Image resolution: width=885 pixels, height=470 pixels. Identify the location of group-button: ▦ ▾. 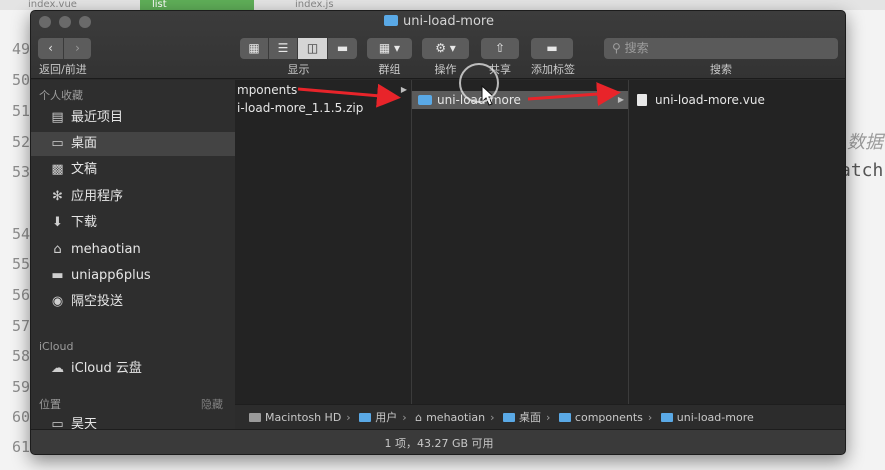
(389, 48).